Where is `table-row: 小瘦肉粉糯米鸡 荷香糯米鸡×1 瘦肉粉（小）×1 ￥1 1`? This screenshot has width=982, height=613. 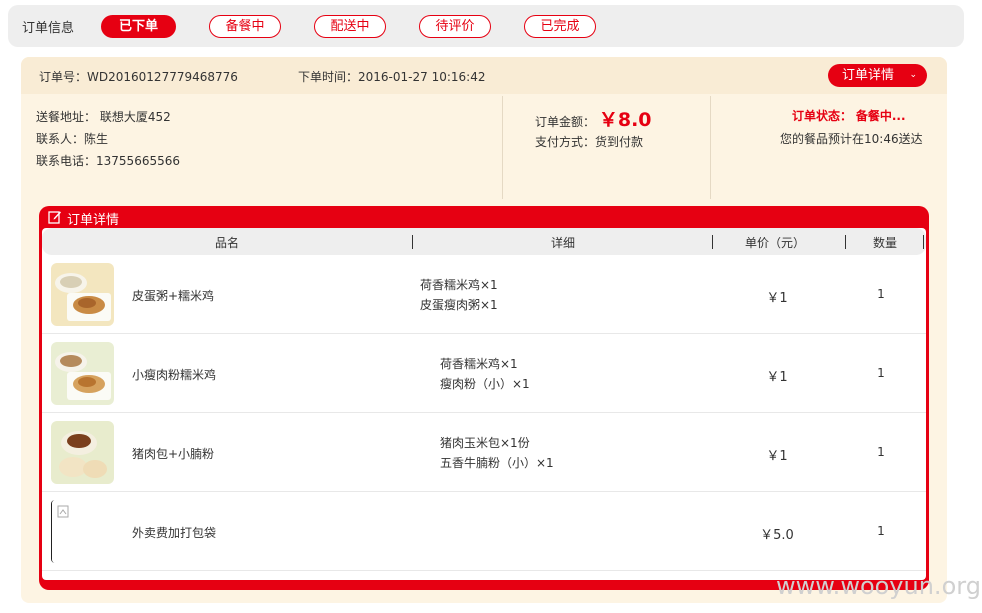 table-row: 小瘦肉粉糯米鸡 荷香糯米鸡×1 瘦肉粉（小）×1 ￥1 1 is located at coordinates (484, 373).